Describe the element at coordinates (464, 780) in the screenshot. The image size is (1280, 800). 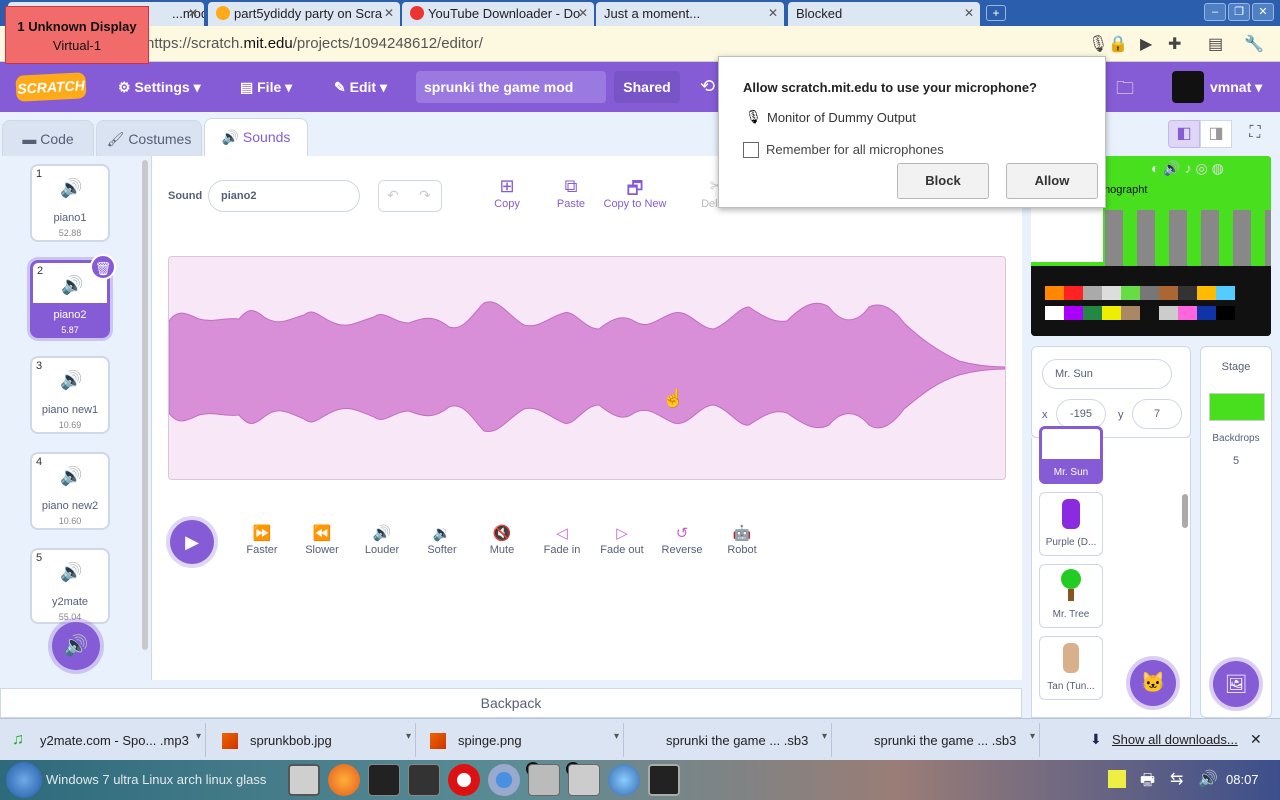
I see `opera-icon` at that location.